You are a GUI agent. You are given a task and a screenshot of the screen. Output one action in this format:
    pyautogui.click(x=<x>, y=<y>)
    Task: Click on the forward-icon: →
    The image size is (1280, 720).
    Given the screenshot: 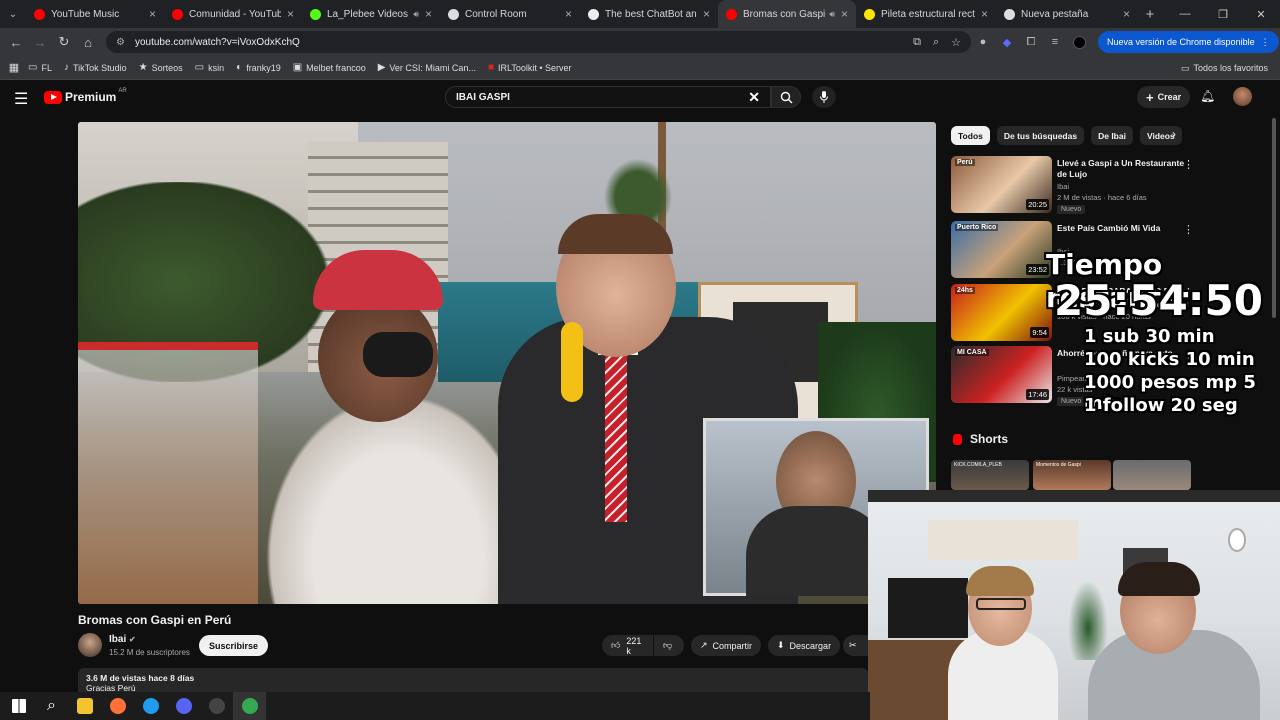 What is the action you would take?
    pyautogui.click(x=40, y=42)
    